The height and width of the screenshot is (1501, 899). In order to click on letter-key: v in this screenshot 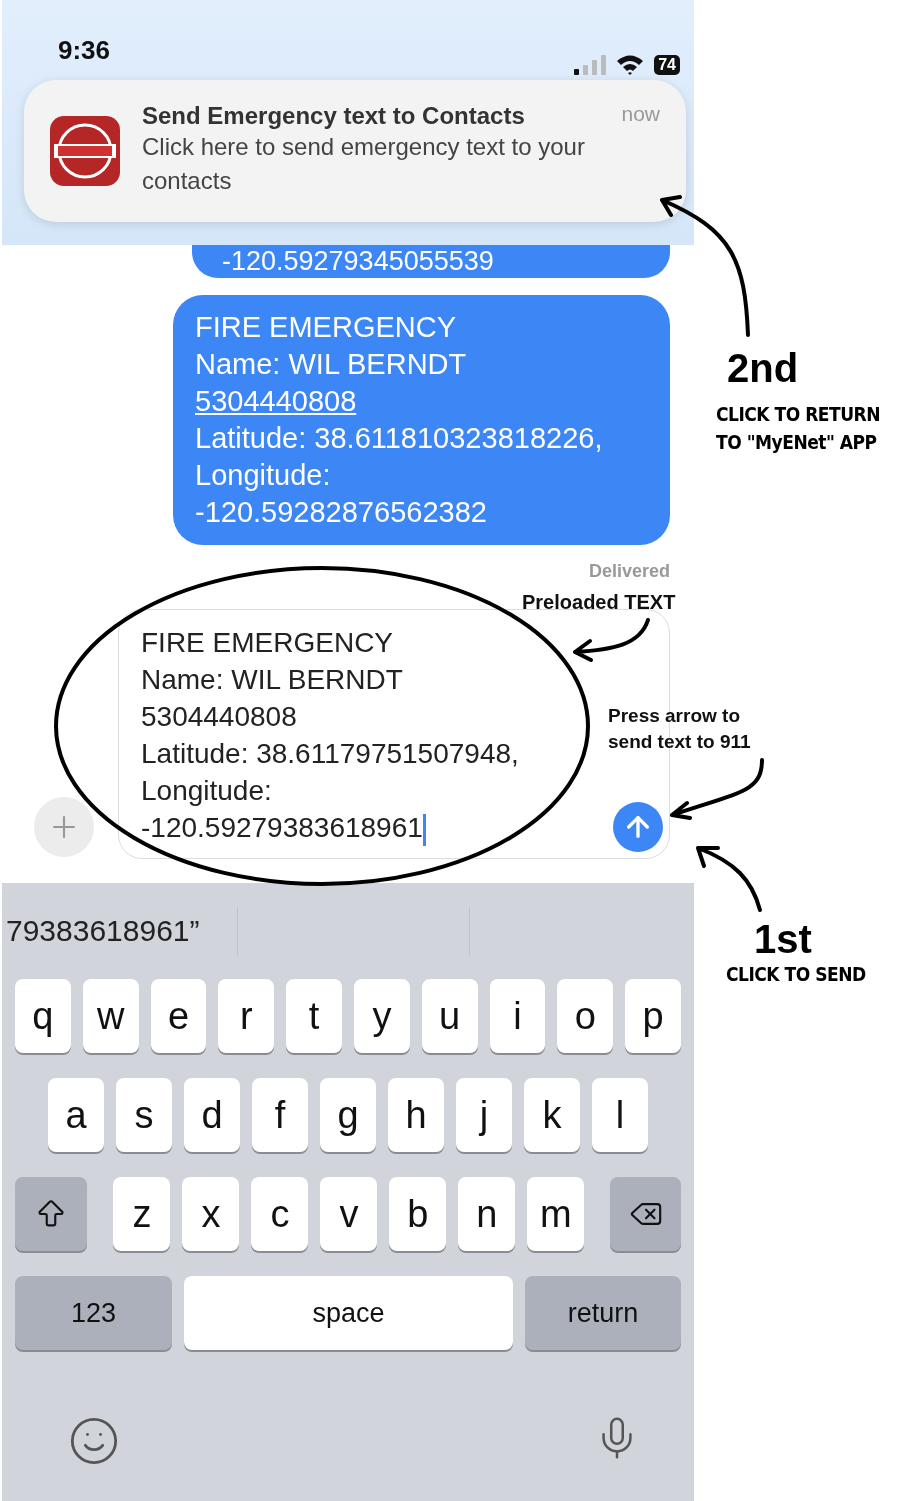, I will do `click(349, 1214)`.